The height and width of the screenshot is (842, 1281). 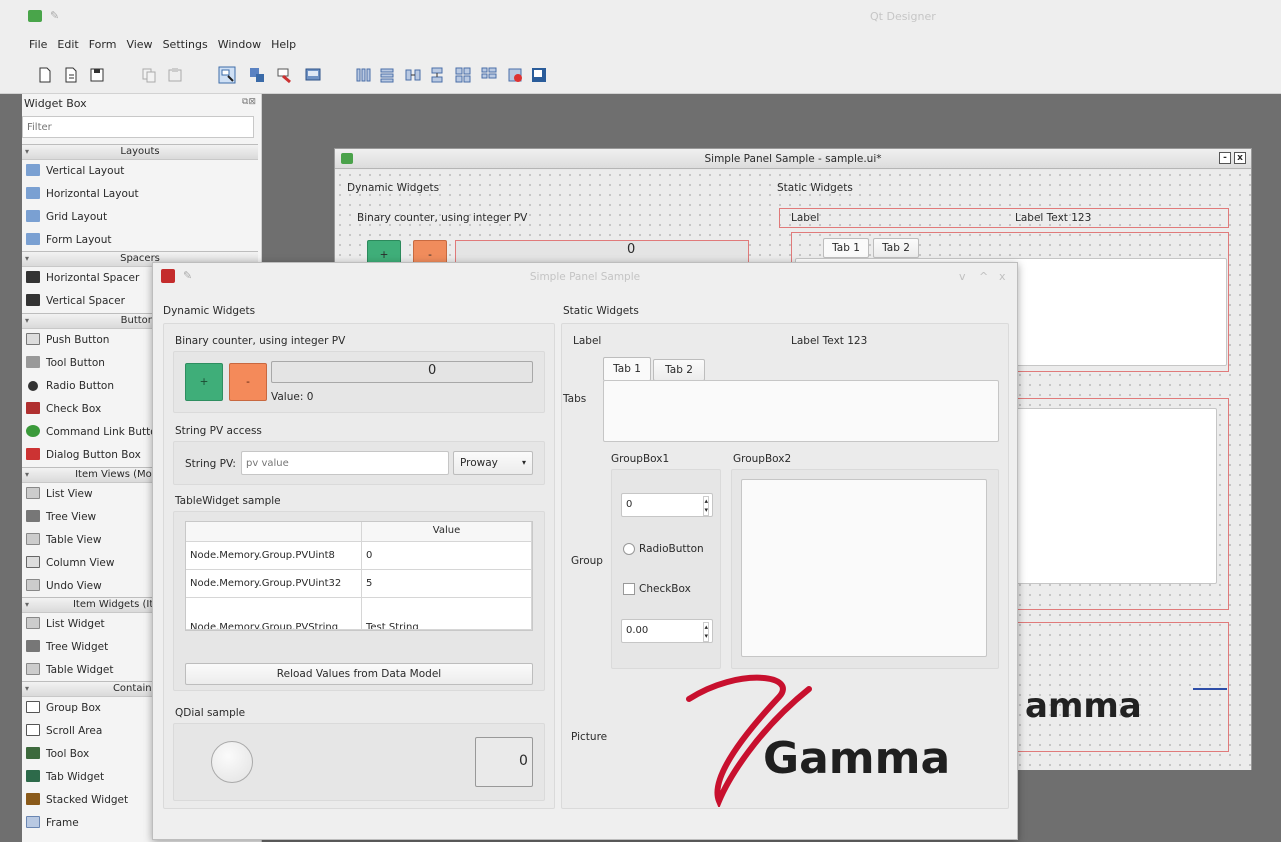 I want to click on layout-vertical-splitter-icon, so click(x=437, y=75).